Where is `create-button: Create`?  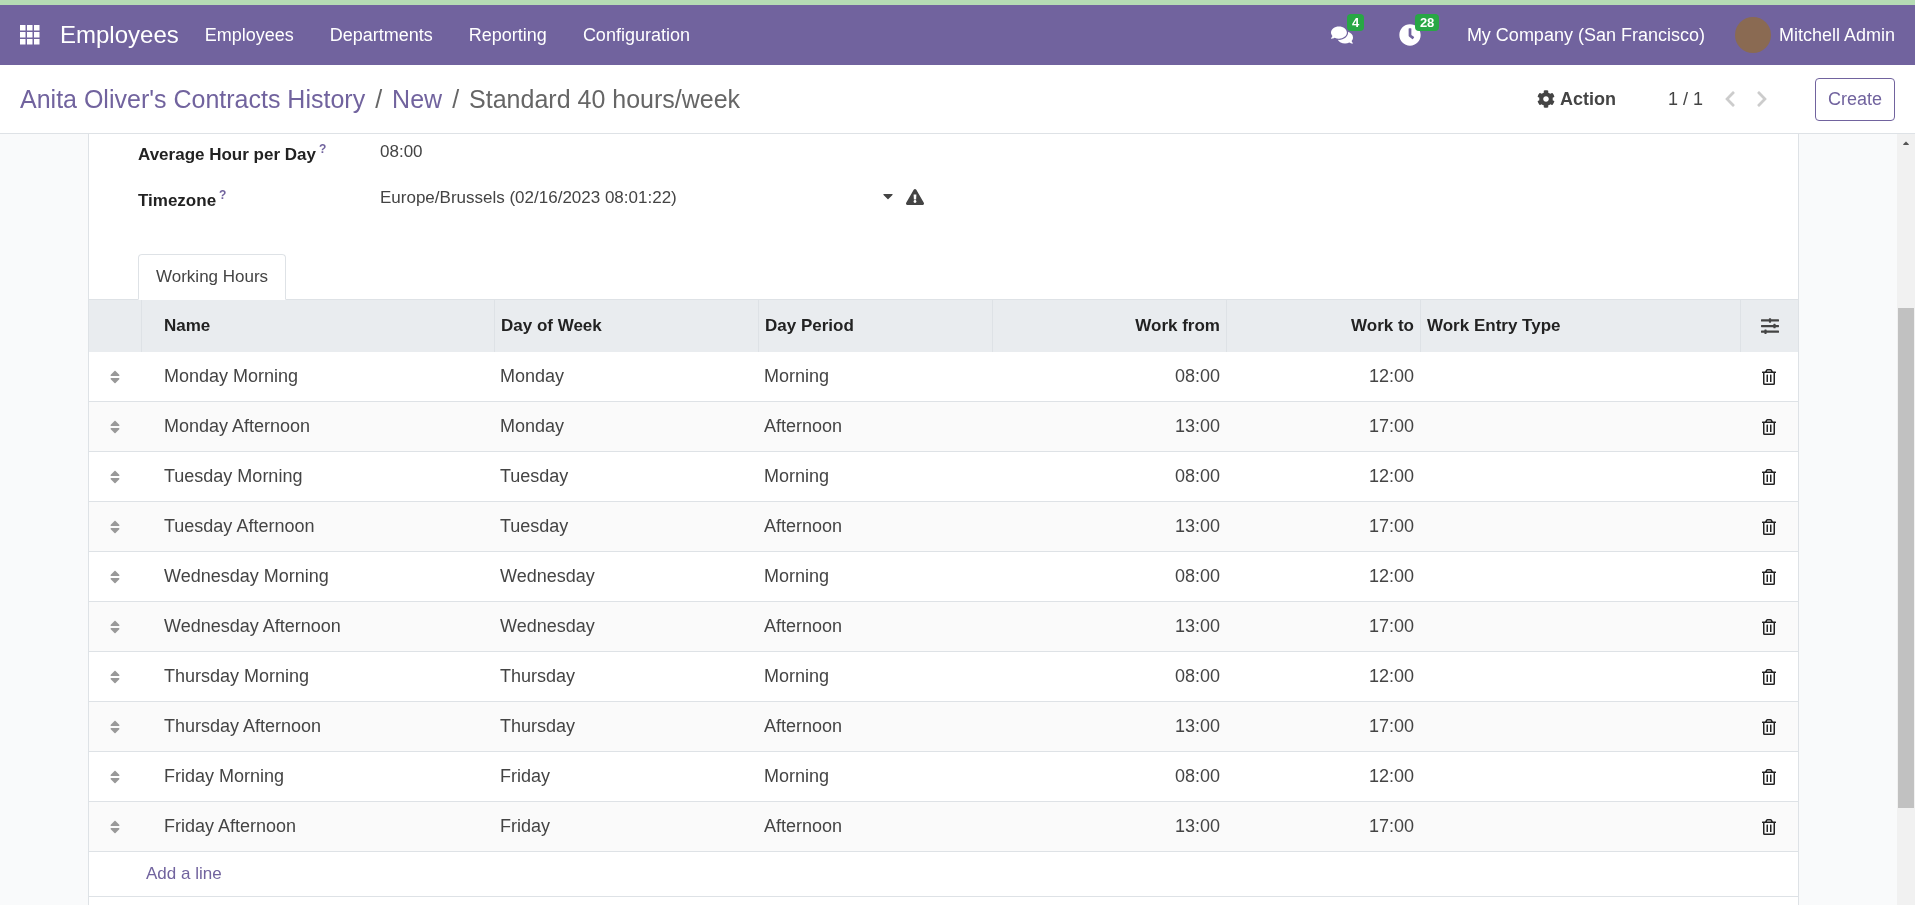 create-button: Create is located at coordinates (1854, 99).